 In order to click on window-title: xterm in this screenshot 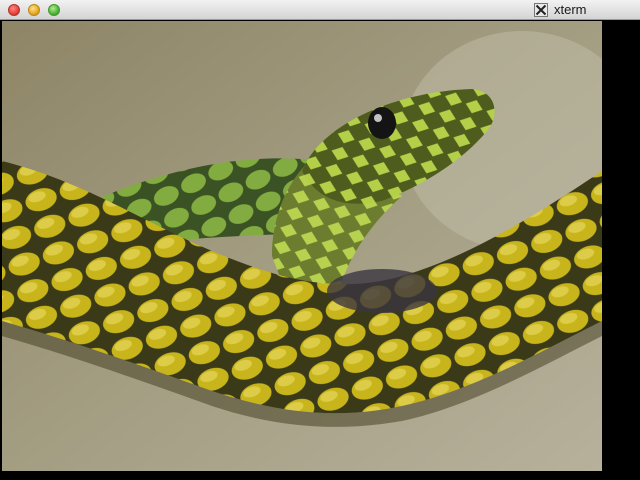, I will do `click(570, 9)`.